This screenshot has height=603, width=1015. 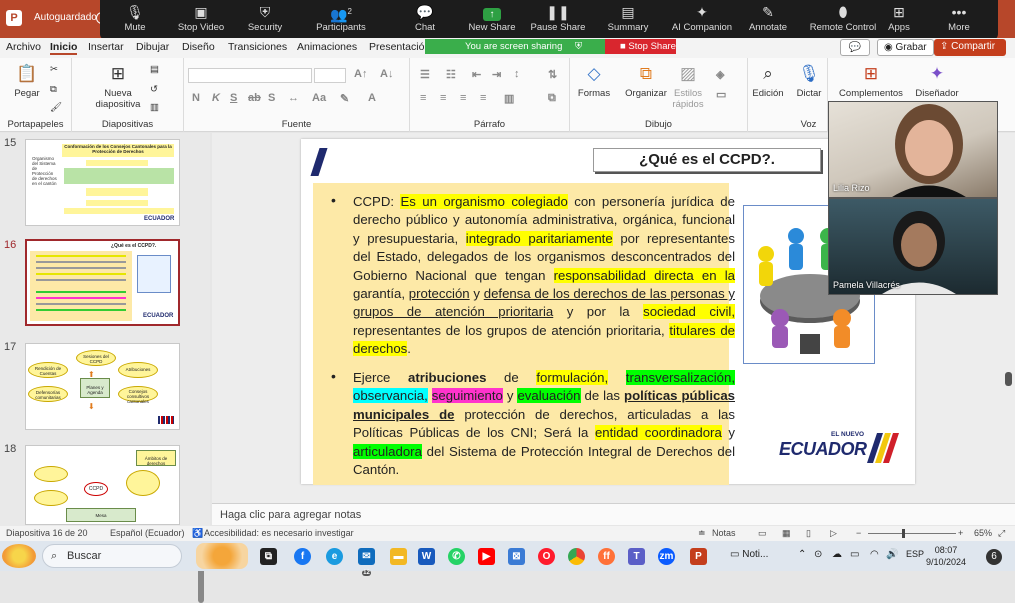 I want to click on numbering-icon: ☷, so click(x=451, y=74).